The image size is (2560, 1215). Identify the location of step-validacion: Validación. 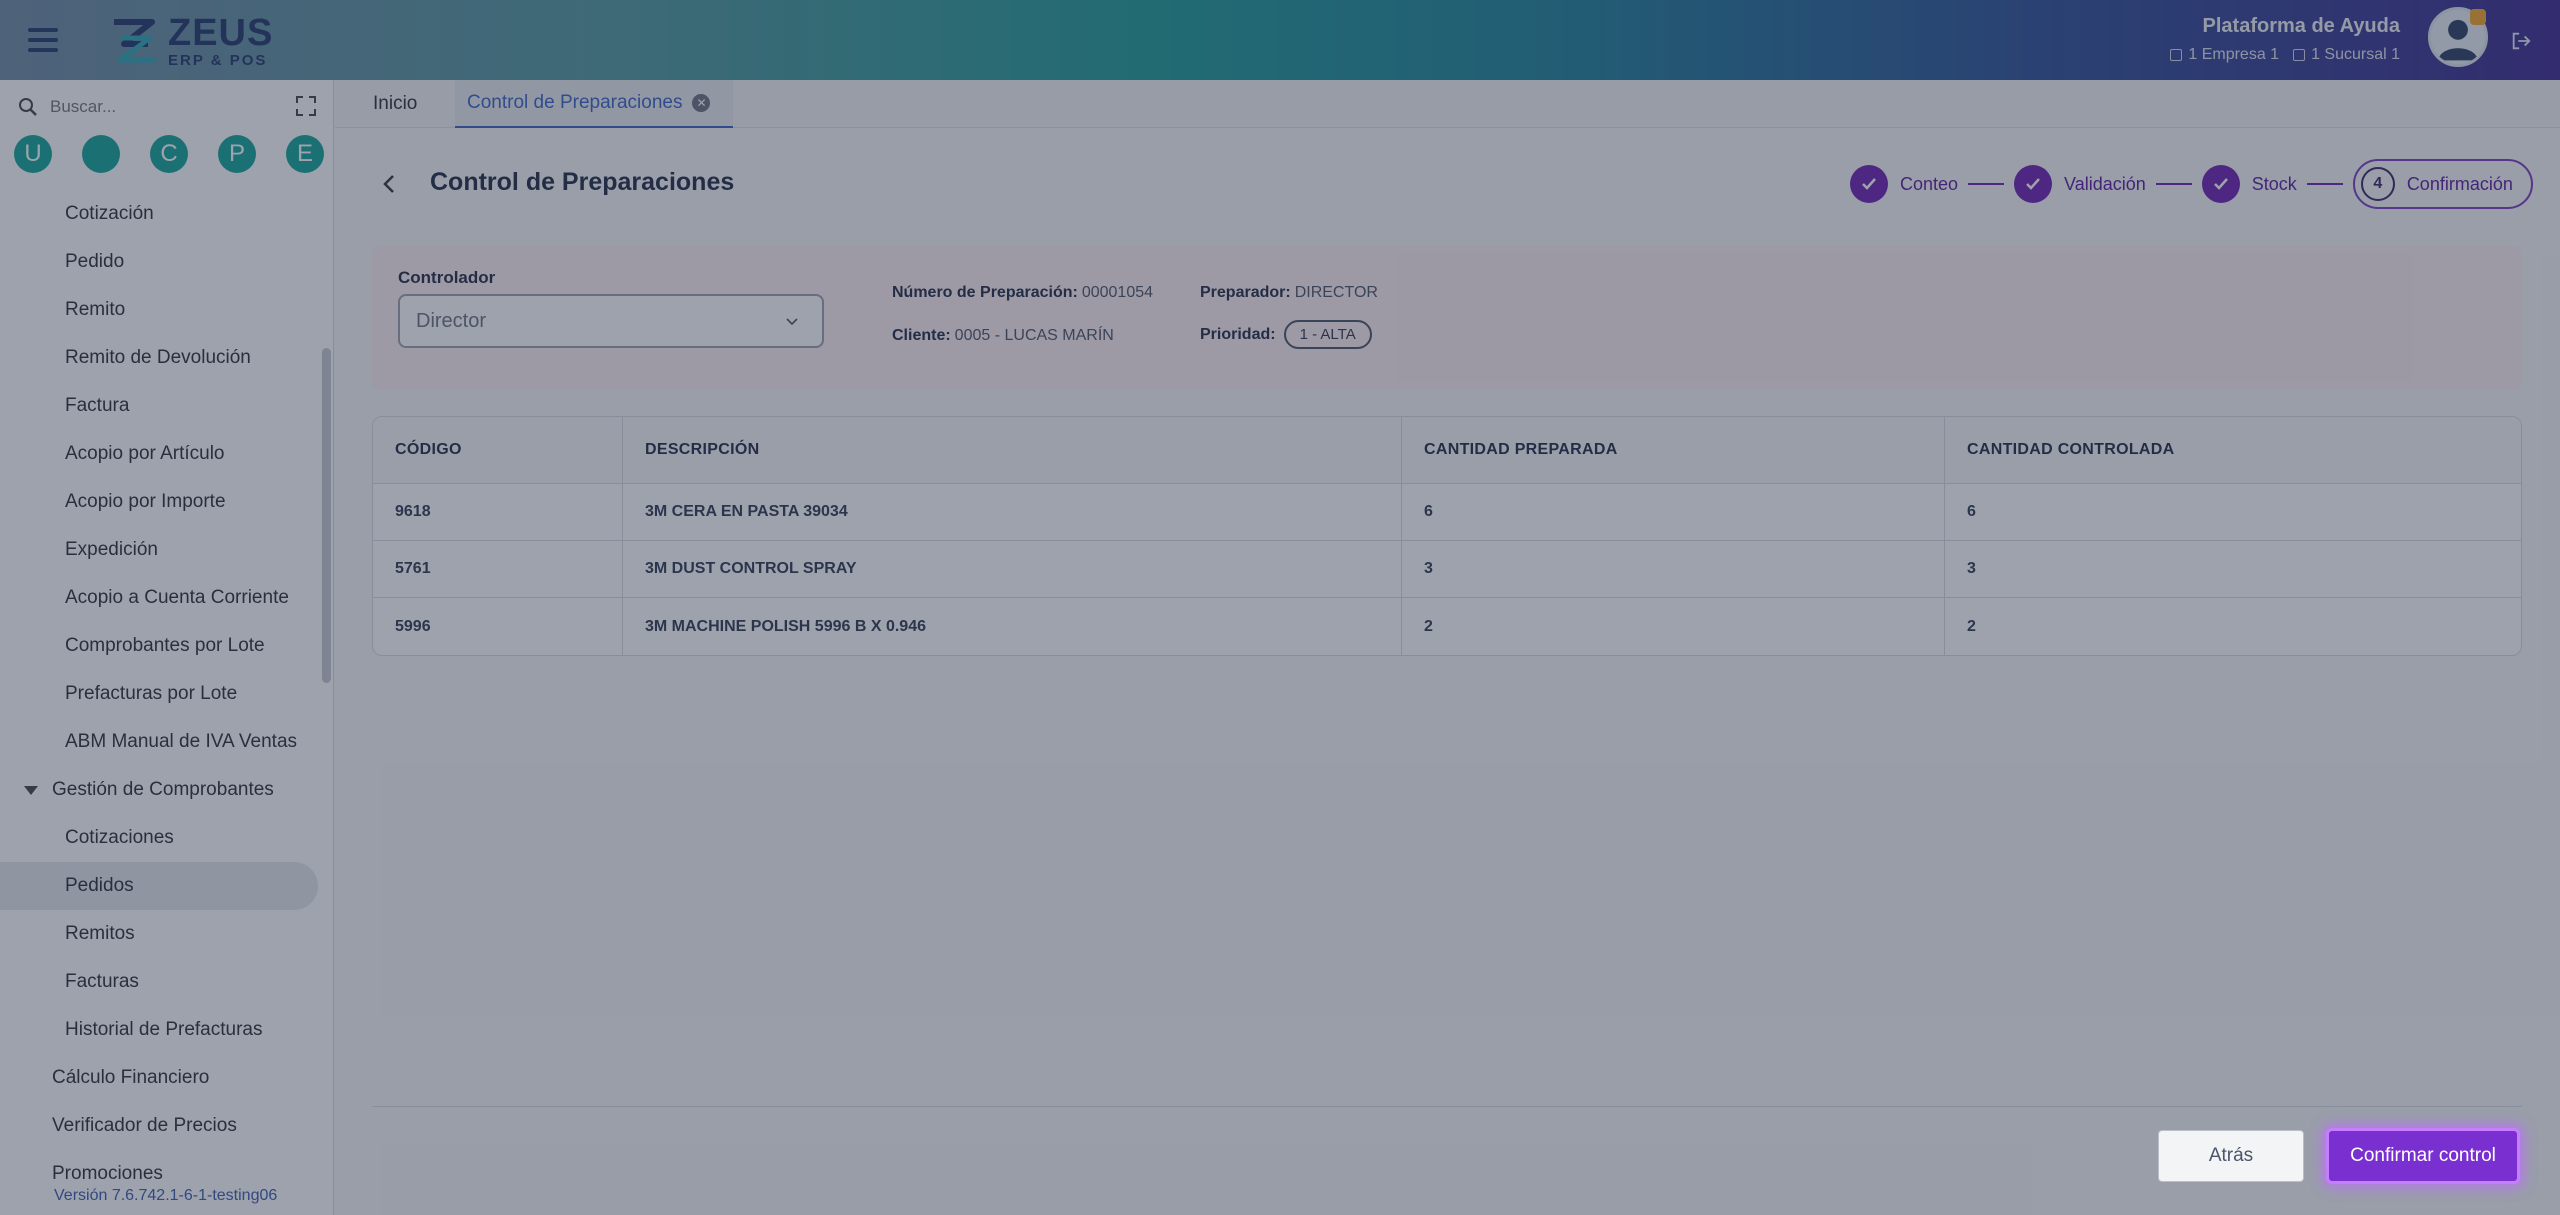
(2080, 184).